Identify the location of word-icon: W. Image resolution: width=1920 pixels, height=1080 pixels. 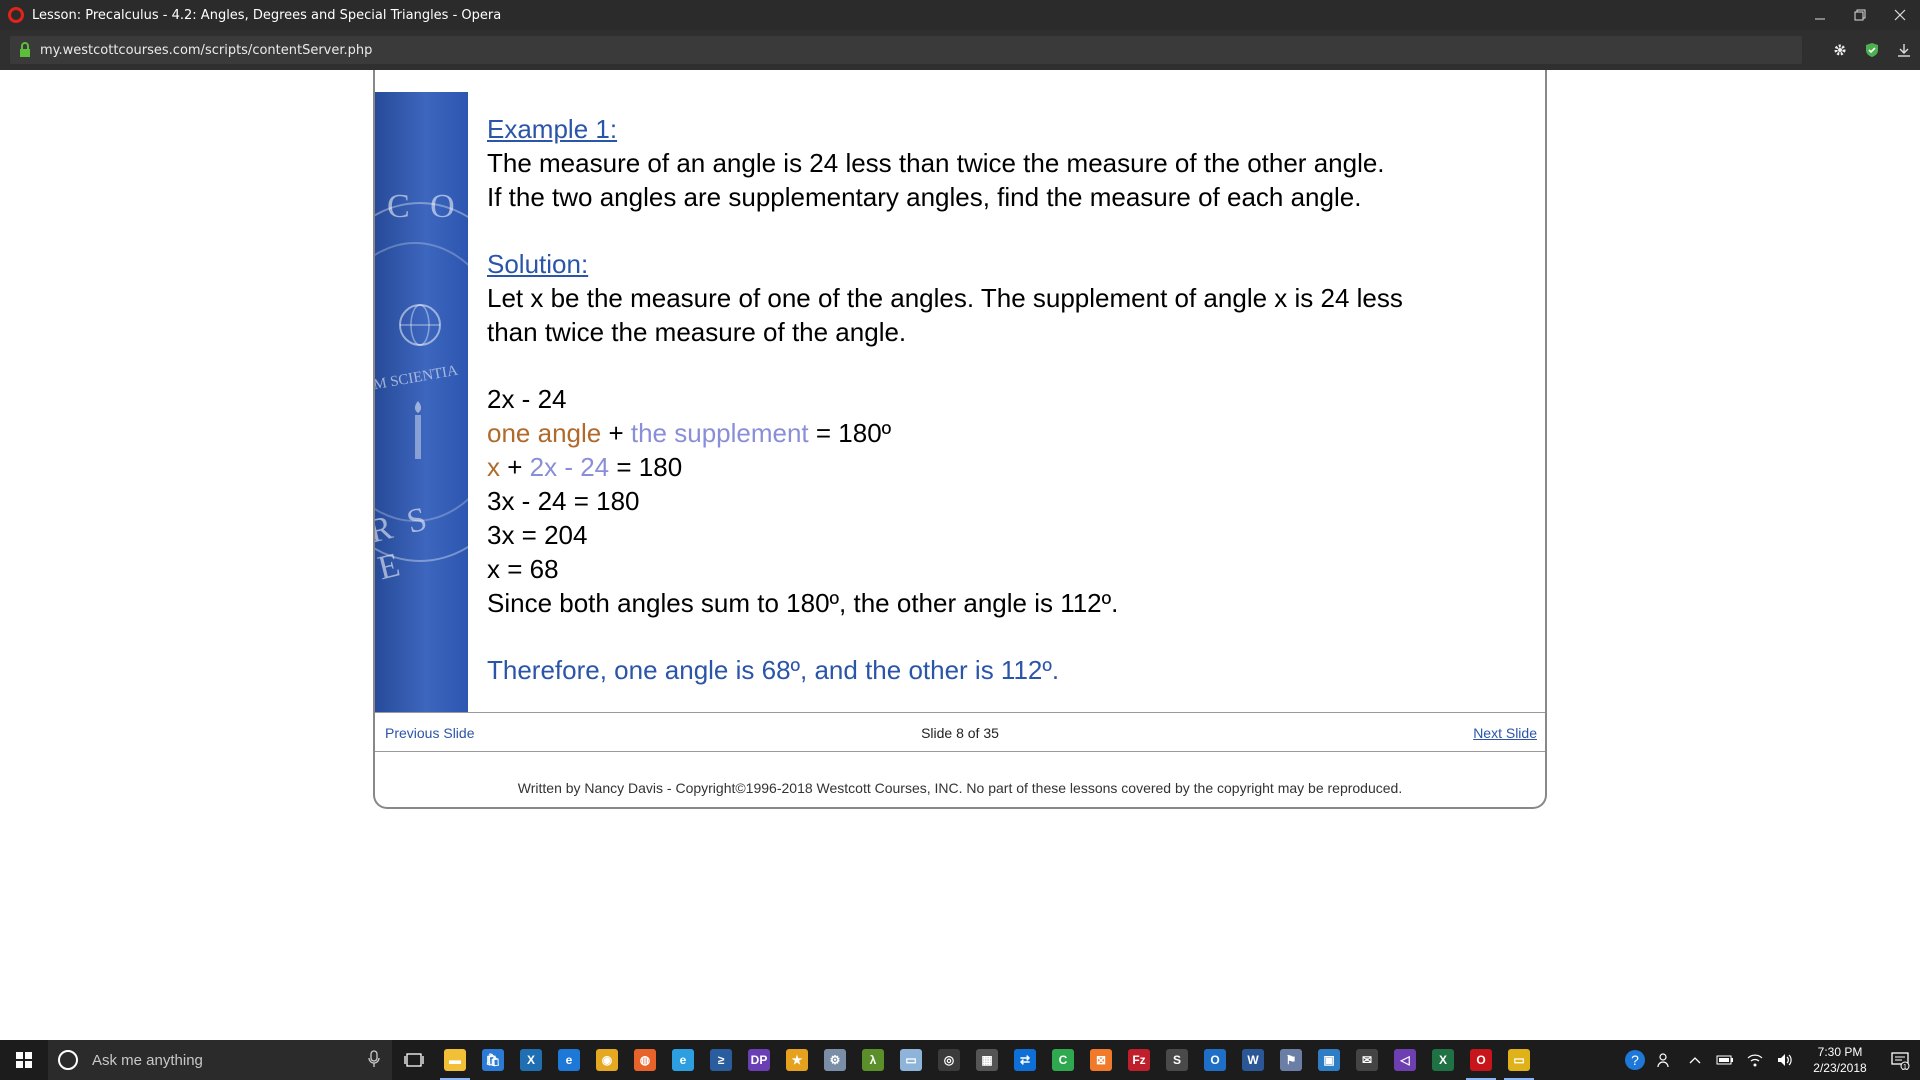
(1253, 1060).